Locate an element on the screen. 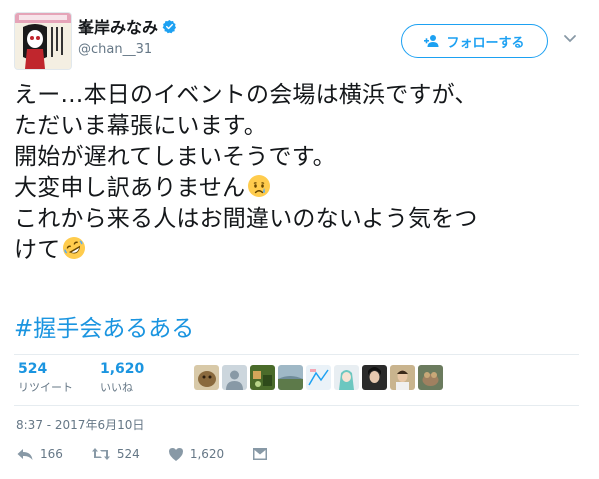 The image size is (599, 479). direct-message-button is located at coordinates (260, 454).